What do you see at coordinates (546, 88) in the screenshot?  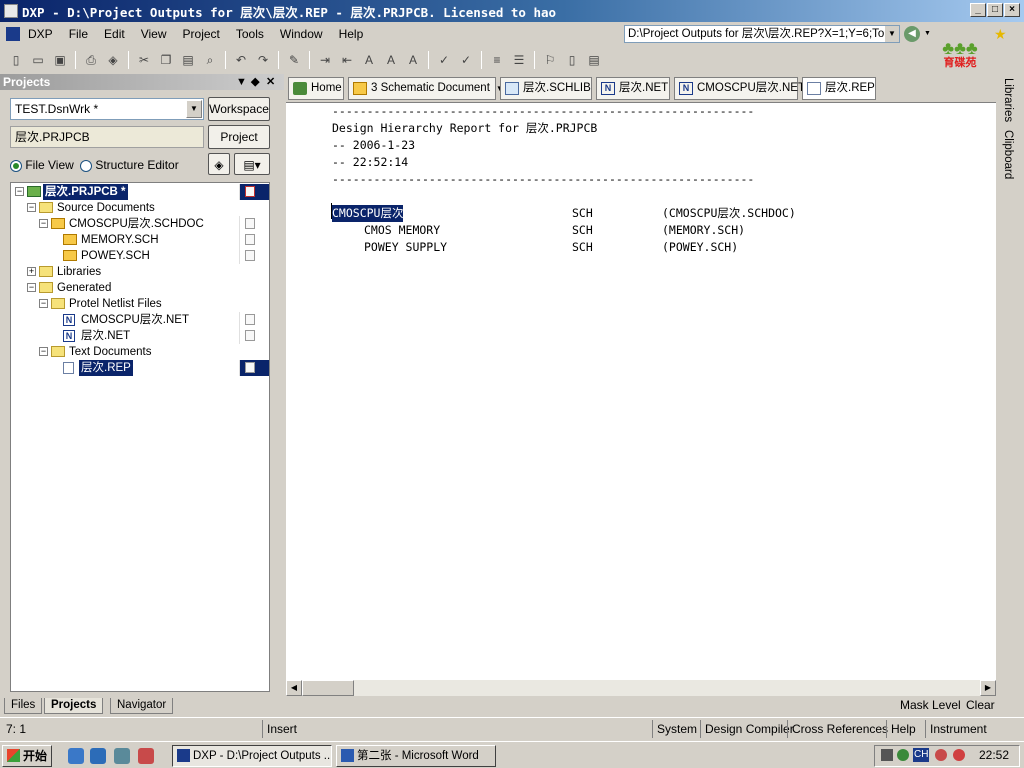 I see `tab-schlib: 层次.SCHLIB` at bounding box center [546, 88].